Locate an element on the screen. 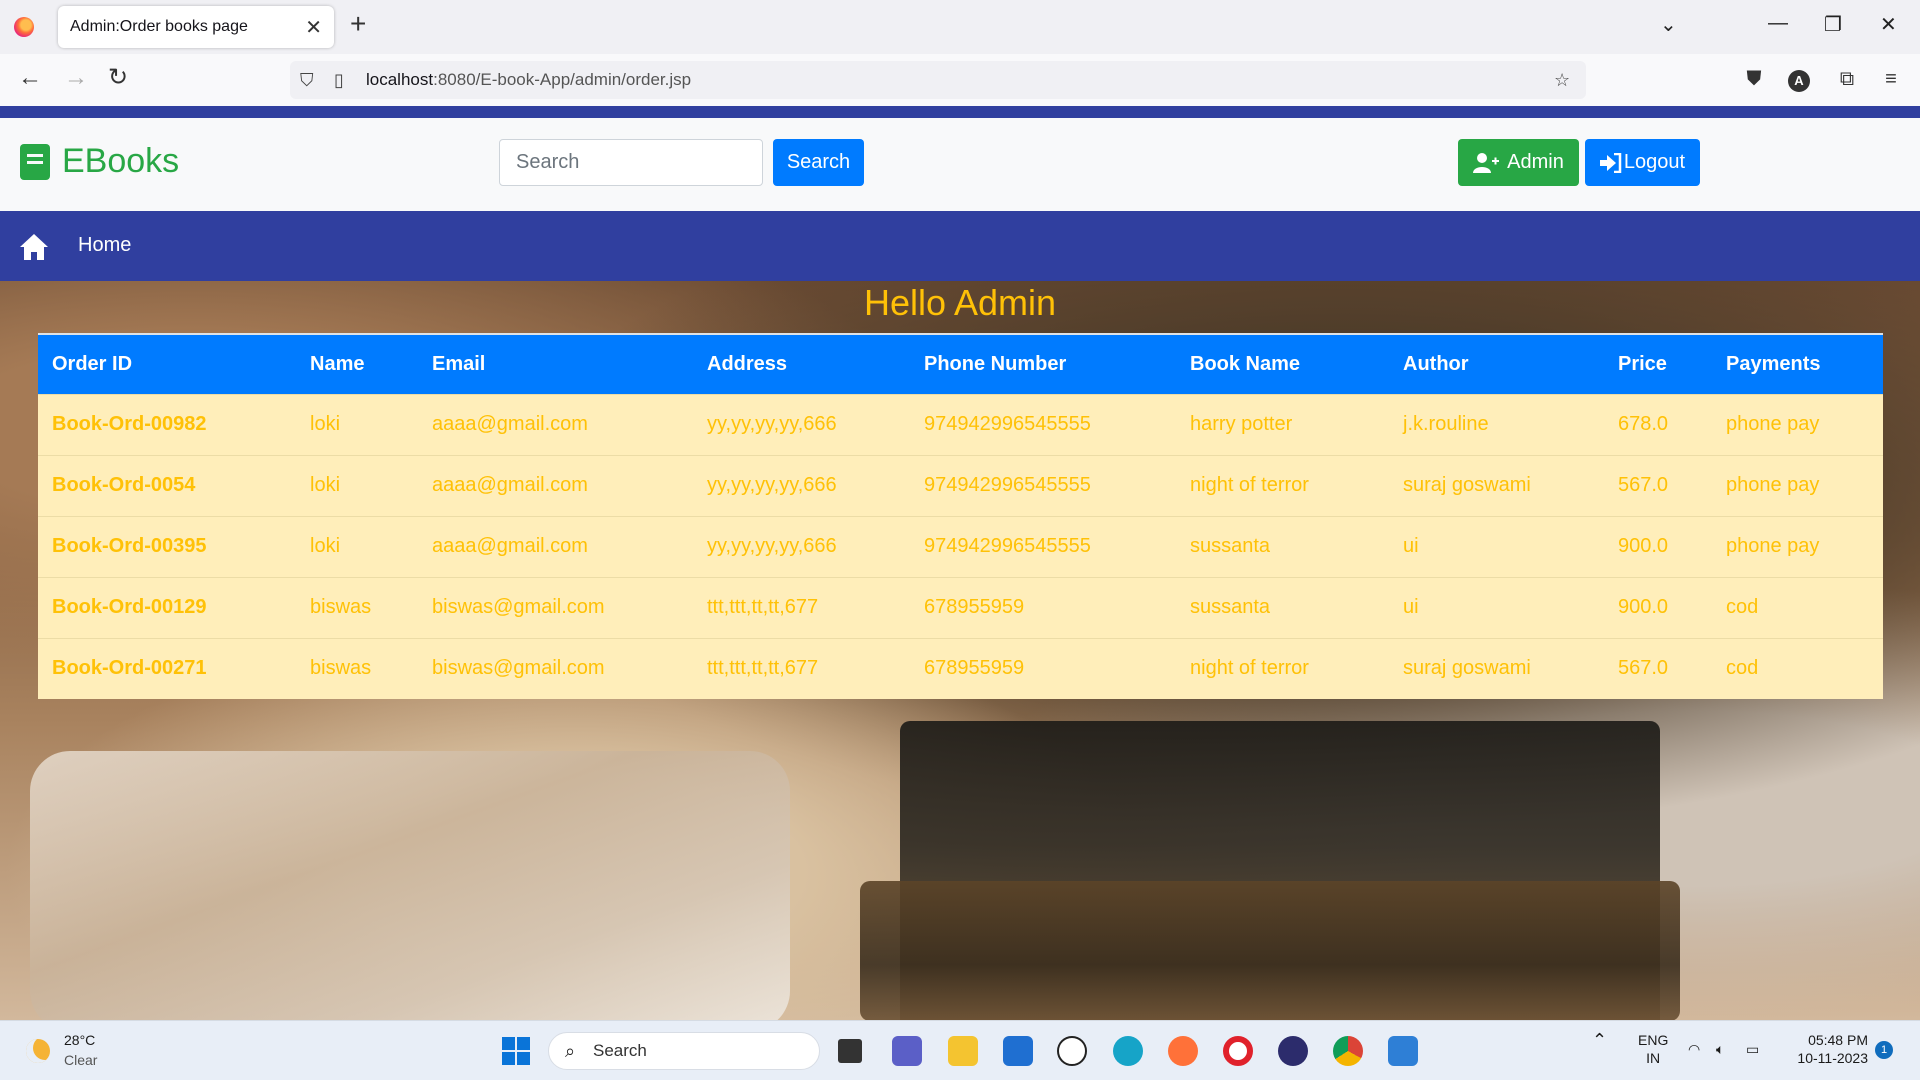  windows-start-icon is located at coordinates (516, 1051).